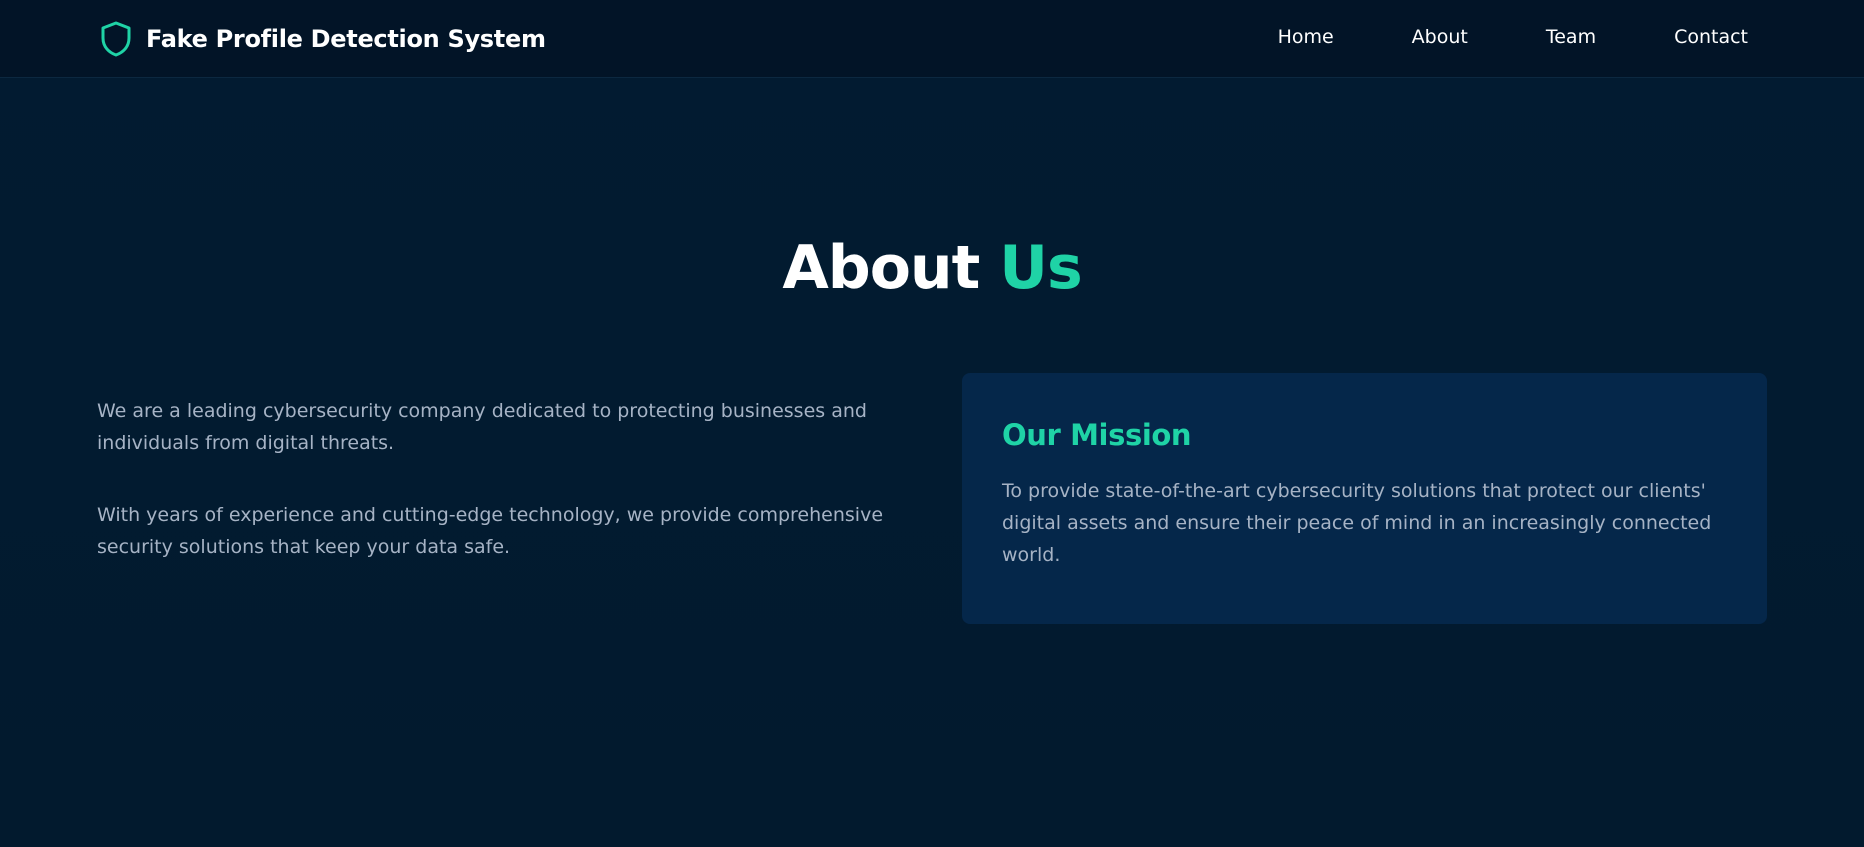  I want to click on page-title: About Us, so click(932, 268).